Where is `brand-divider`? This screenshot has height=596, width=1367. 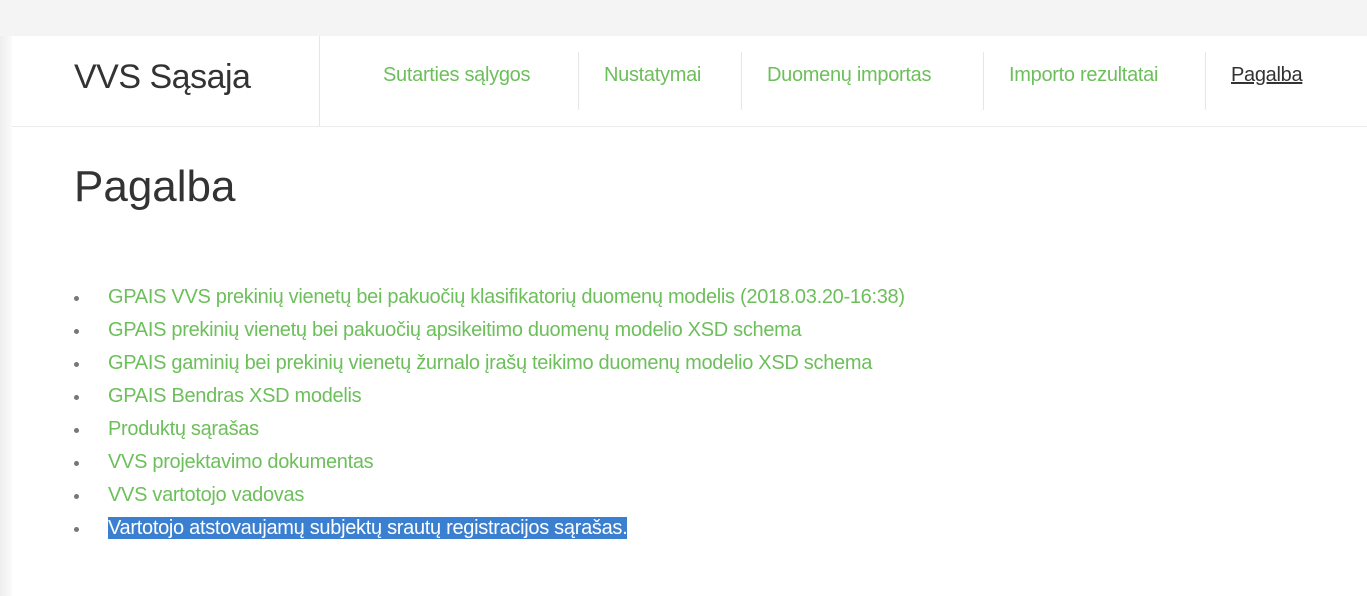
brand-divider is located at coordinates (319, 81).